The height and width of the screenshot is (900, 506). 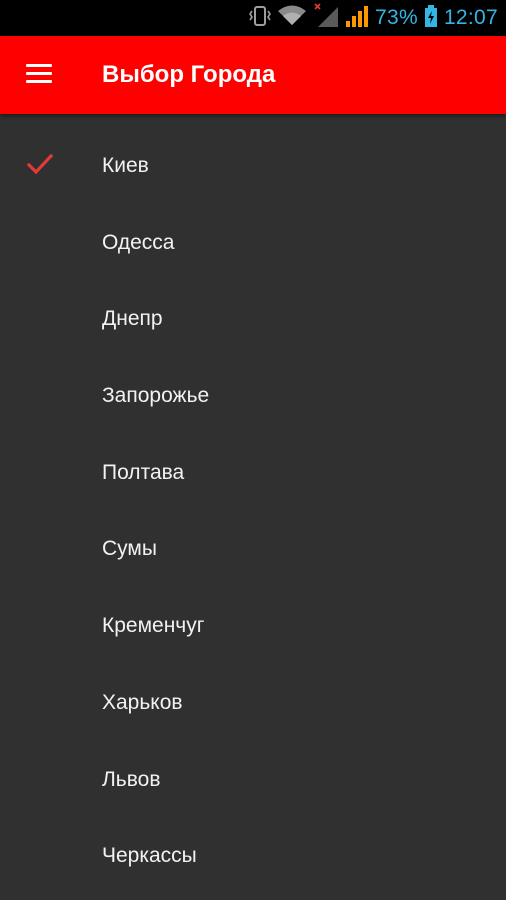 What do you see at coordinates (132, 319) in the screenshot?
I see `city-label: Днепр` at bounding box center [132, 319].